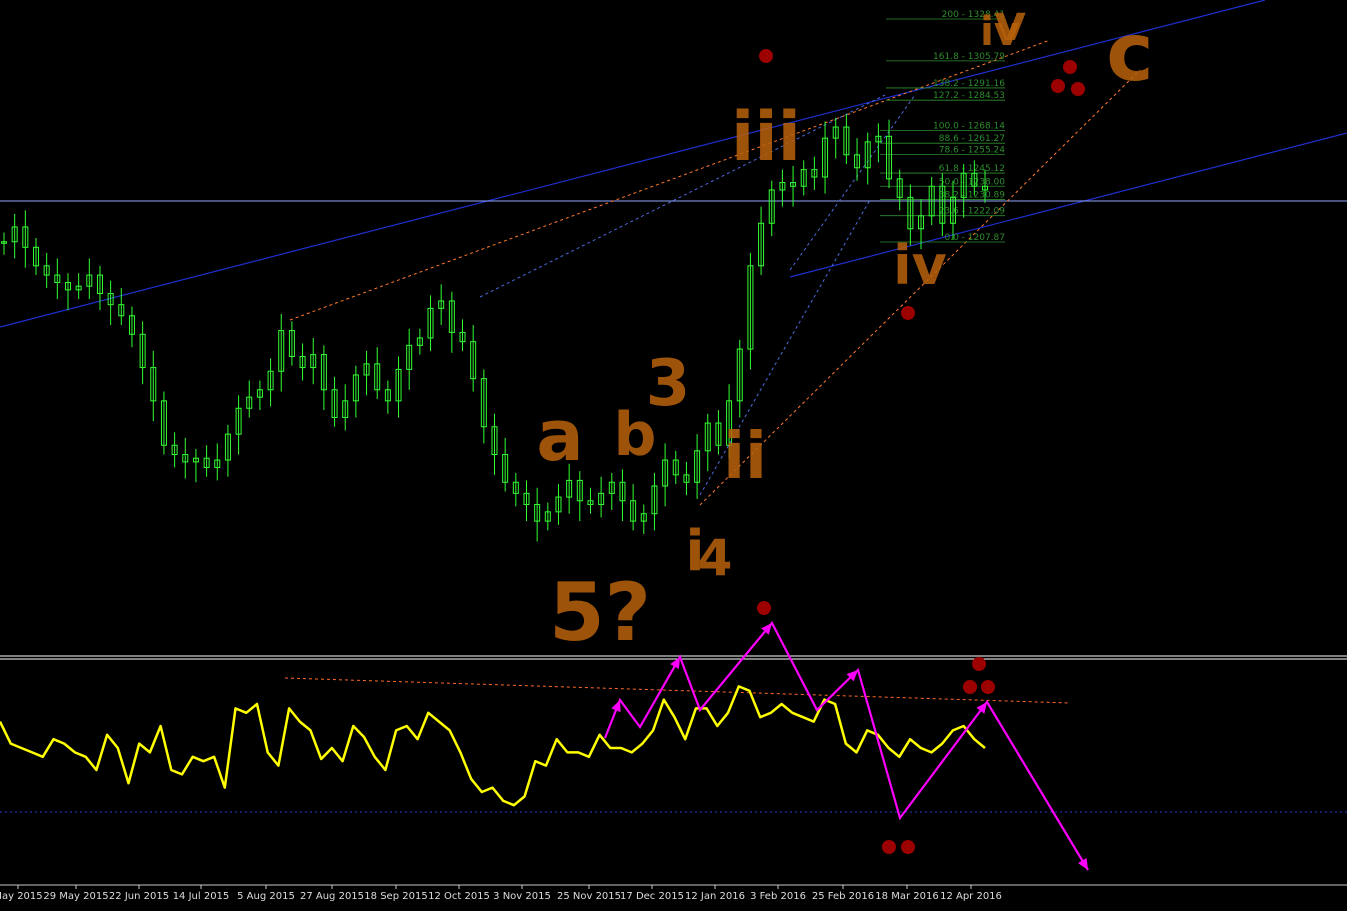  What do you see at coordinates (969, 96) in the screenshot?
I see `fib-level-label: 127.2 - 1284.53` at bounding box center [969, 96].